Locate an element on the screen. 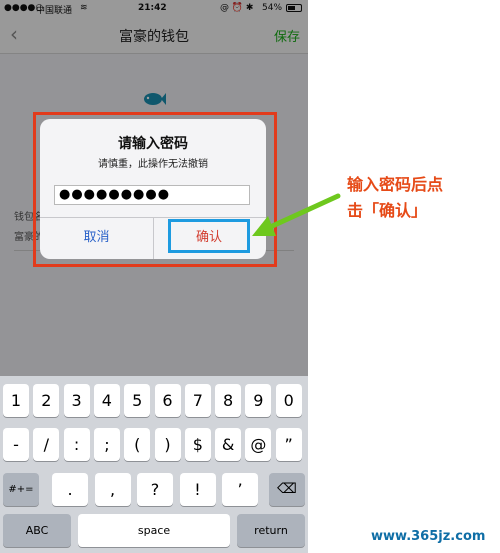 The image size is (500, 553). annotation-line-1: 输入密码后点 is located at coordinates (395, 184).